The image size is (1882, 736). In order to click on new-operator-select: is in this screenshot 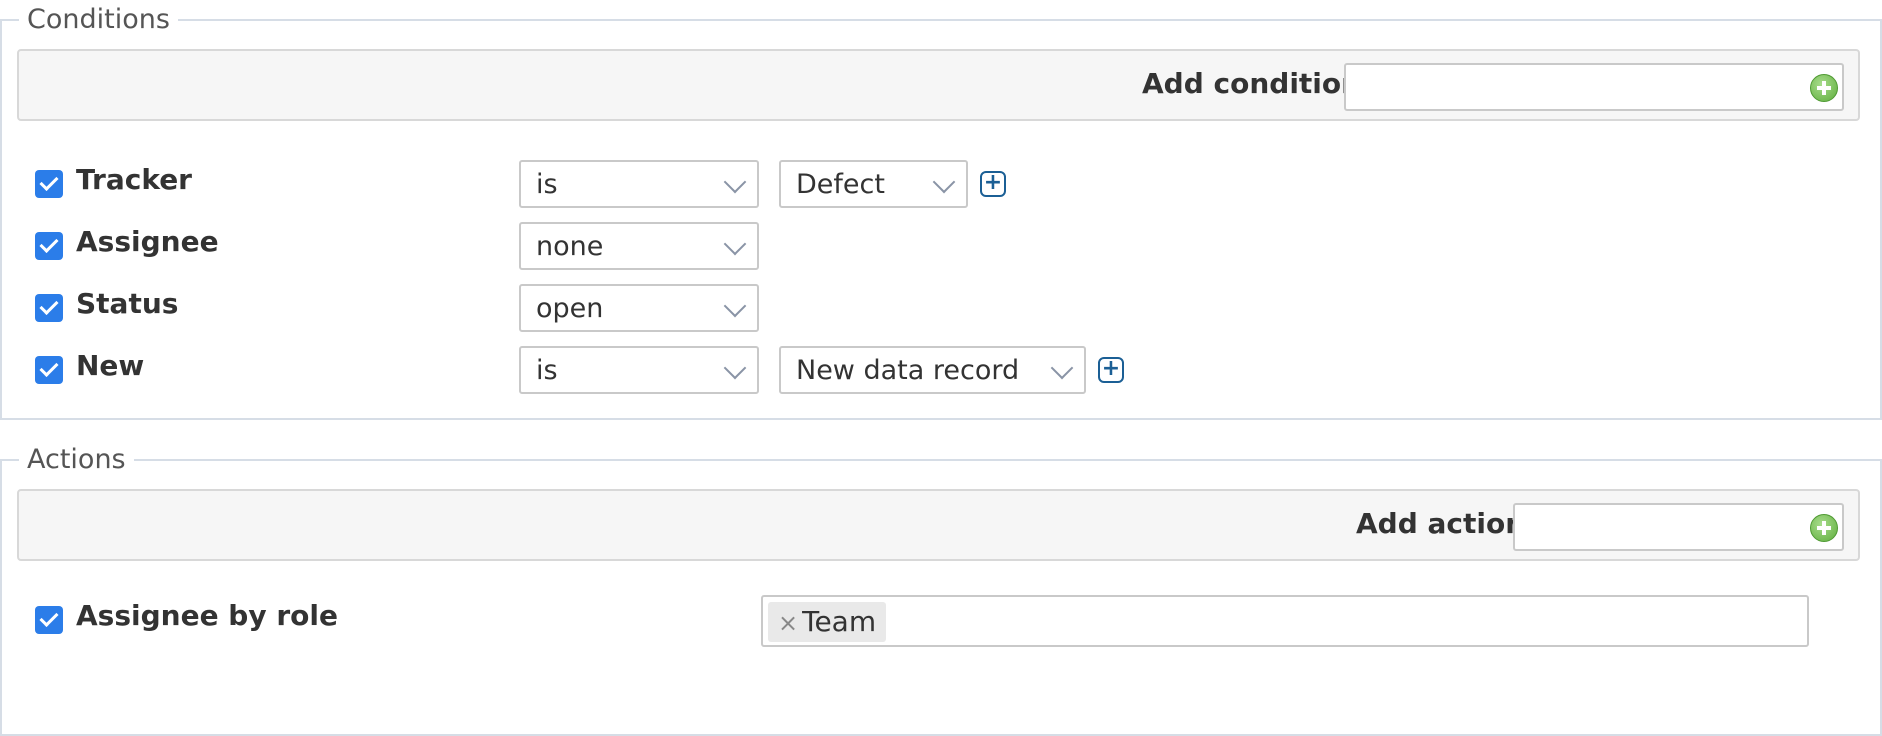, I will do `click(639, 370)`.